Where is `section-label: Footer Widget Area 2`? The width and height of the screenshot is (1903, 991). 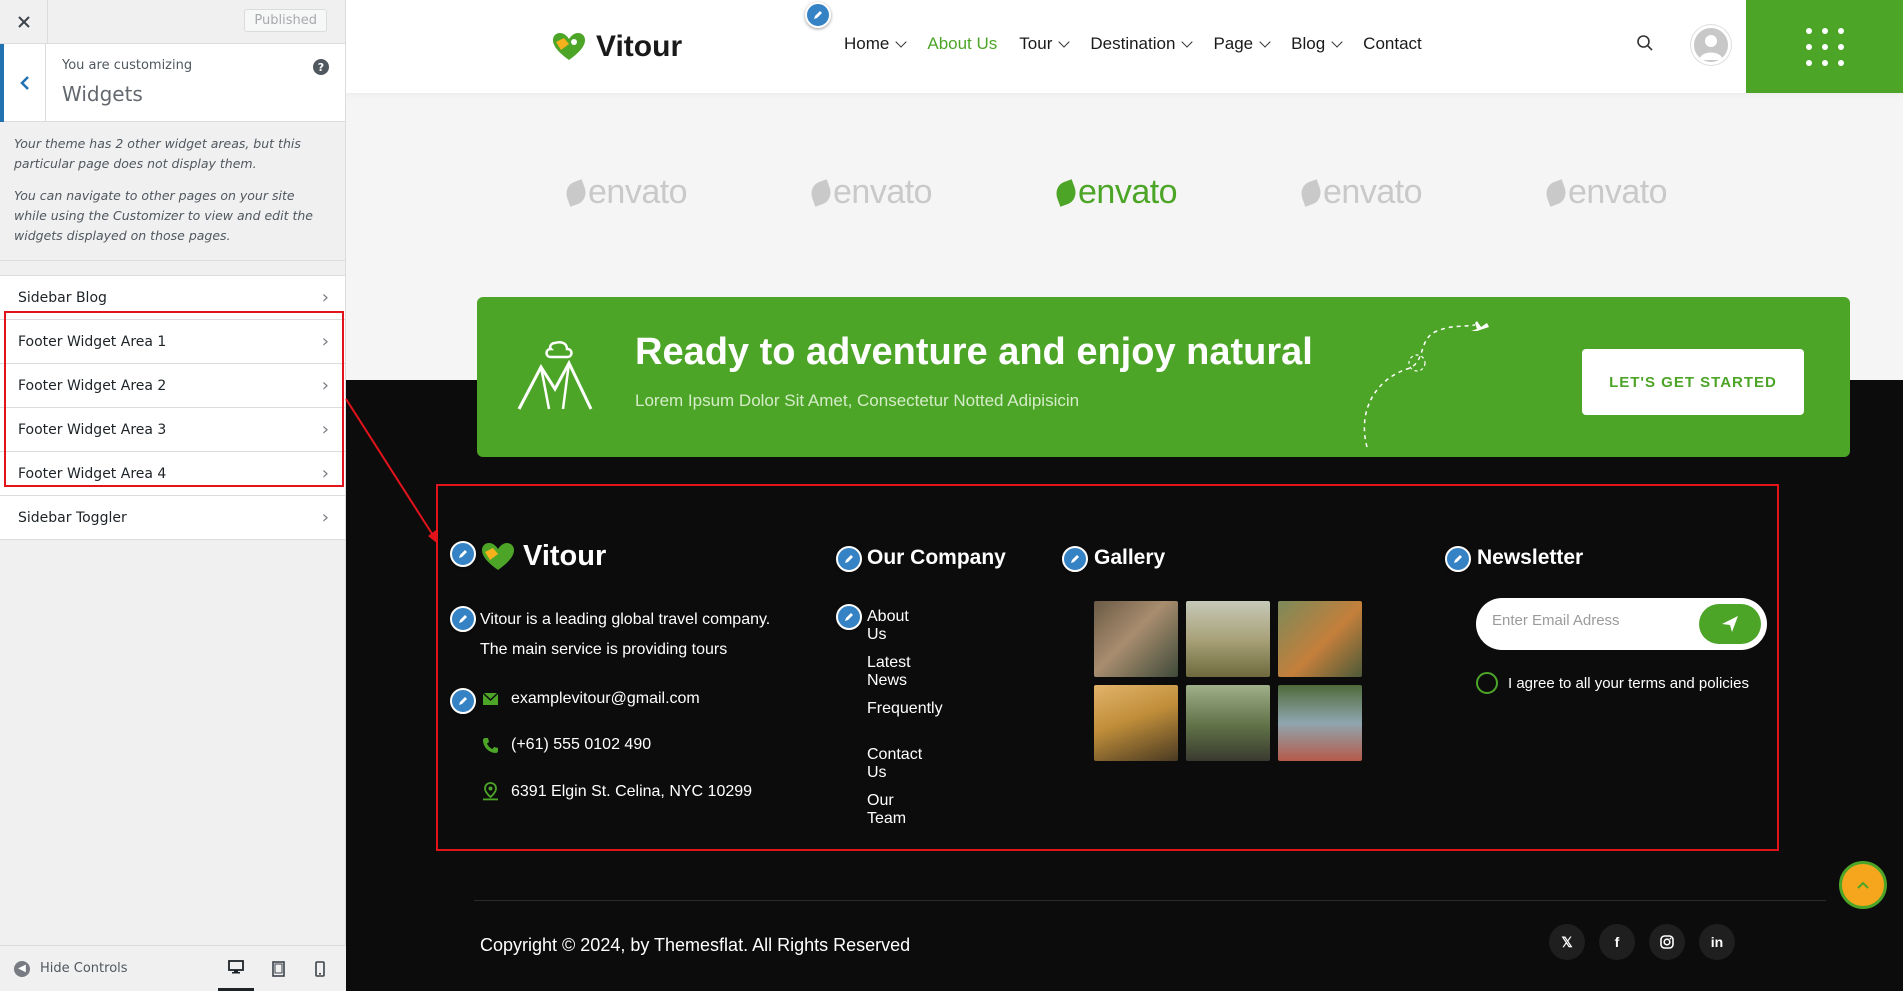
section-label: Footer Widget Area 2 is located at coordinates (92, 385).